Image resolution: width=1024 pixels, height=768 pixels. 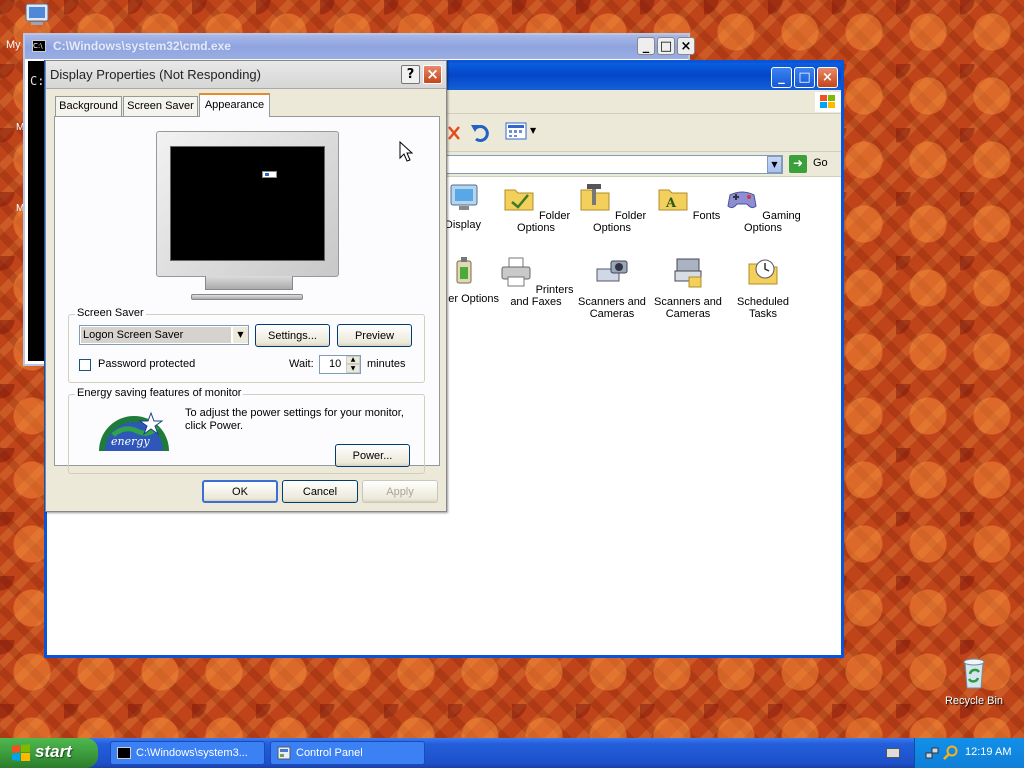 What do you see at coordinates (374, 335) in the screenshot?
I see `preview-button: Preview` at bounding box center [374, 335].